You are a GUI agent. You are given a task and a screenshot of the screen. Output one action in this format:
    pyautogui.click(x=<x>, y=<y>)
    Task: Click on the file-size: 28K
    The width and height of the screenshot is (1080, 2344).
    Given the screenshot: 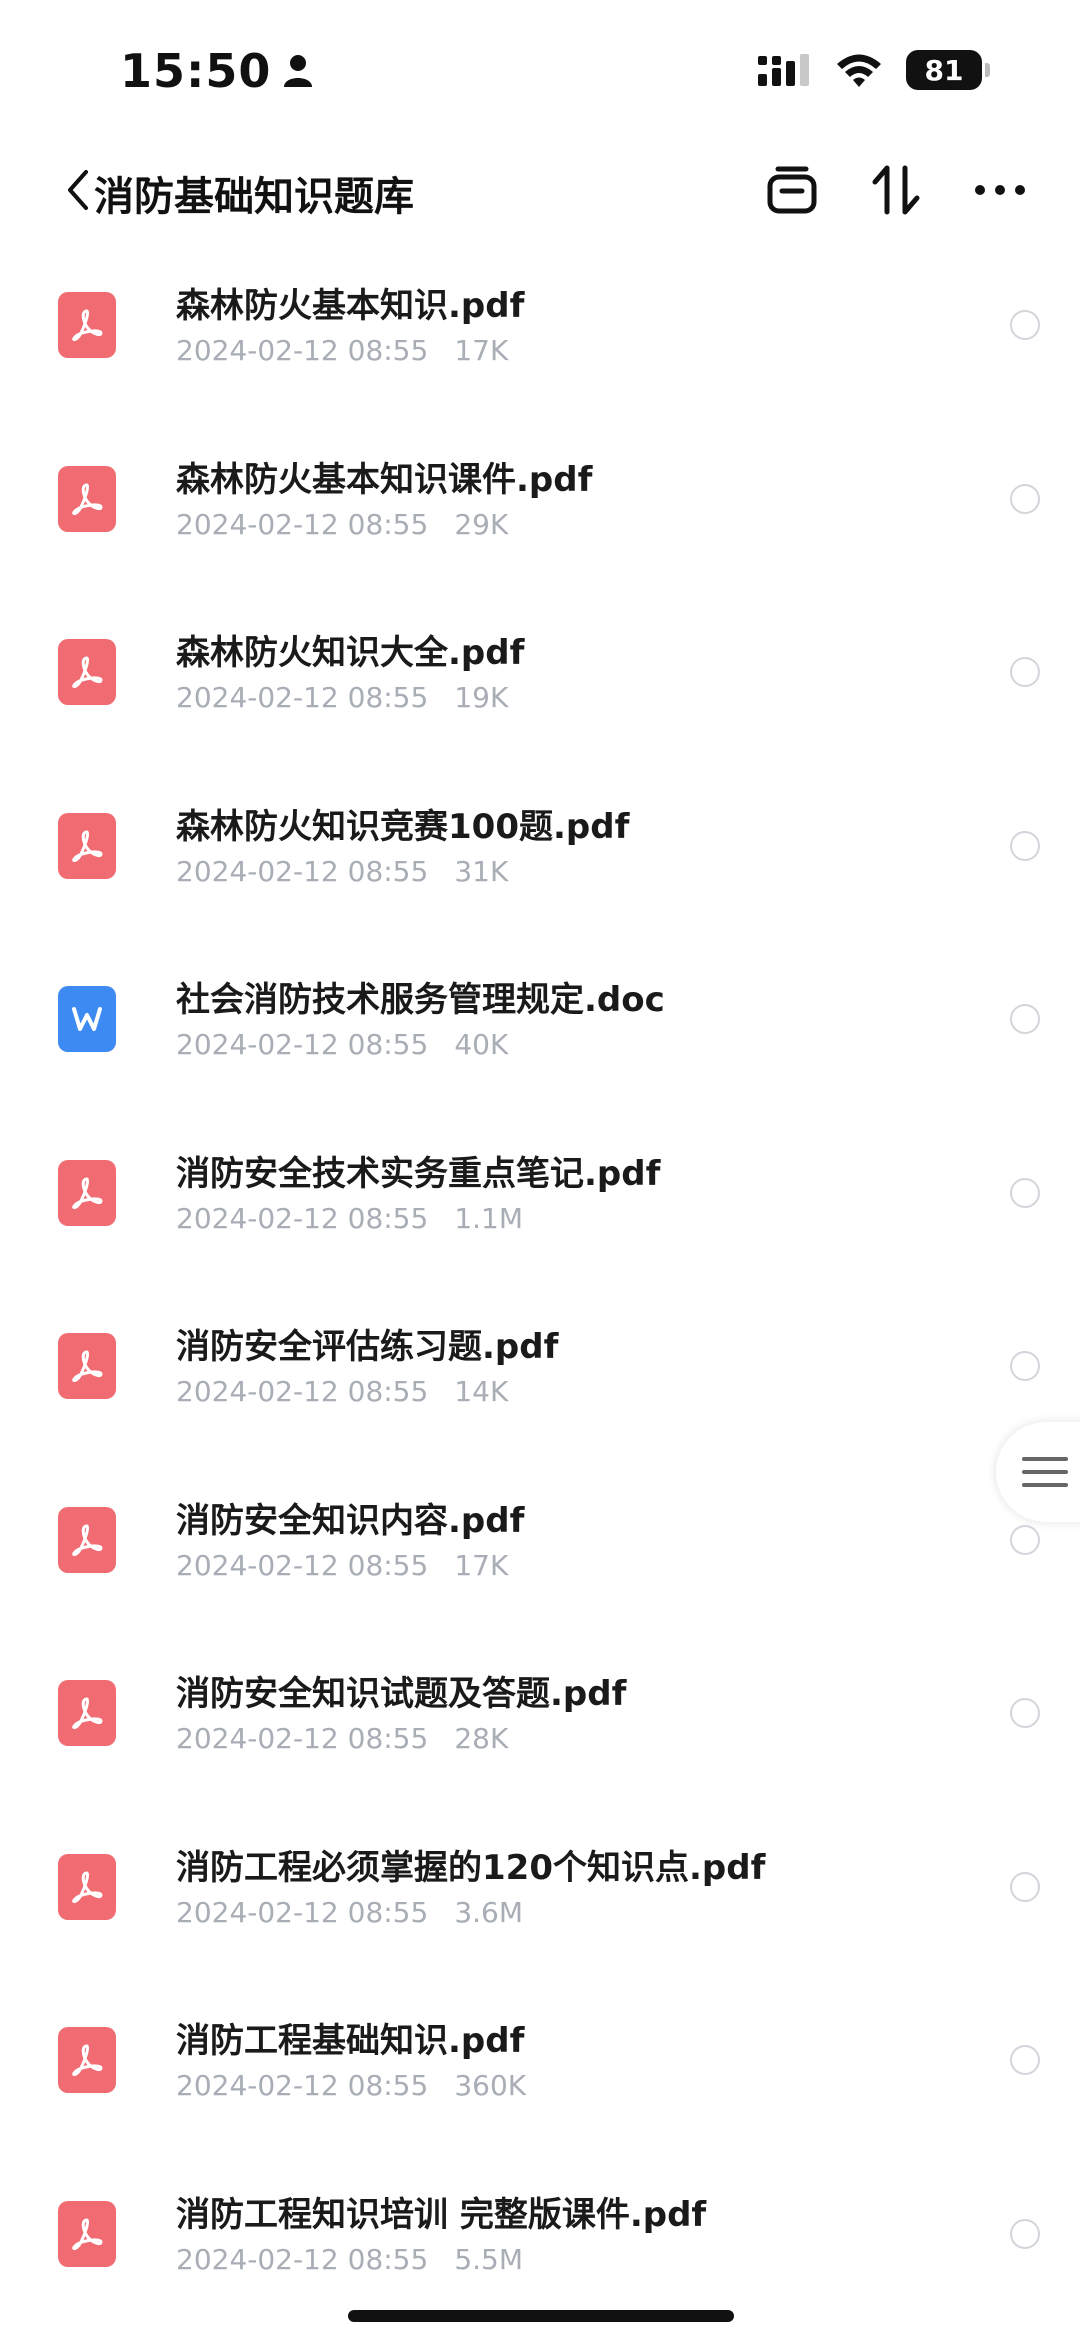 What is the action you would take?
    pyautogui.click(x=481, y=1738)
    